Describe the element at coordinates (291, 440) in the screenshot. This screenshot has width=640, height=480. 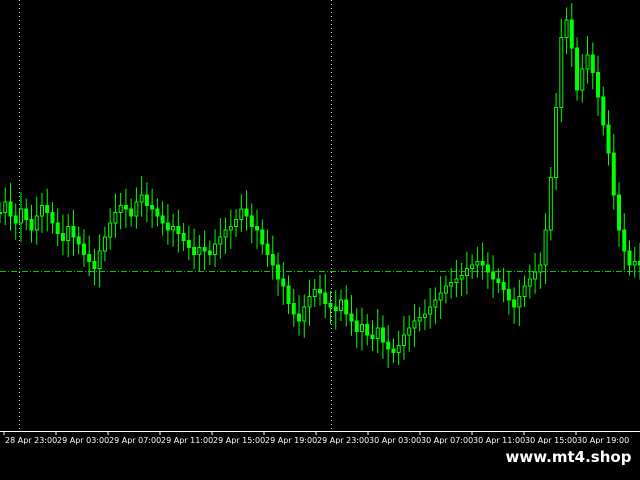
I see `time-tick-label: 29 Apr 19:00` at that location.